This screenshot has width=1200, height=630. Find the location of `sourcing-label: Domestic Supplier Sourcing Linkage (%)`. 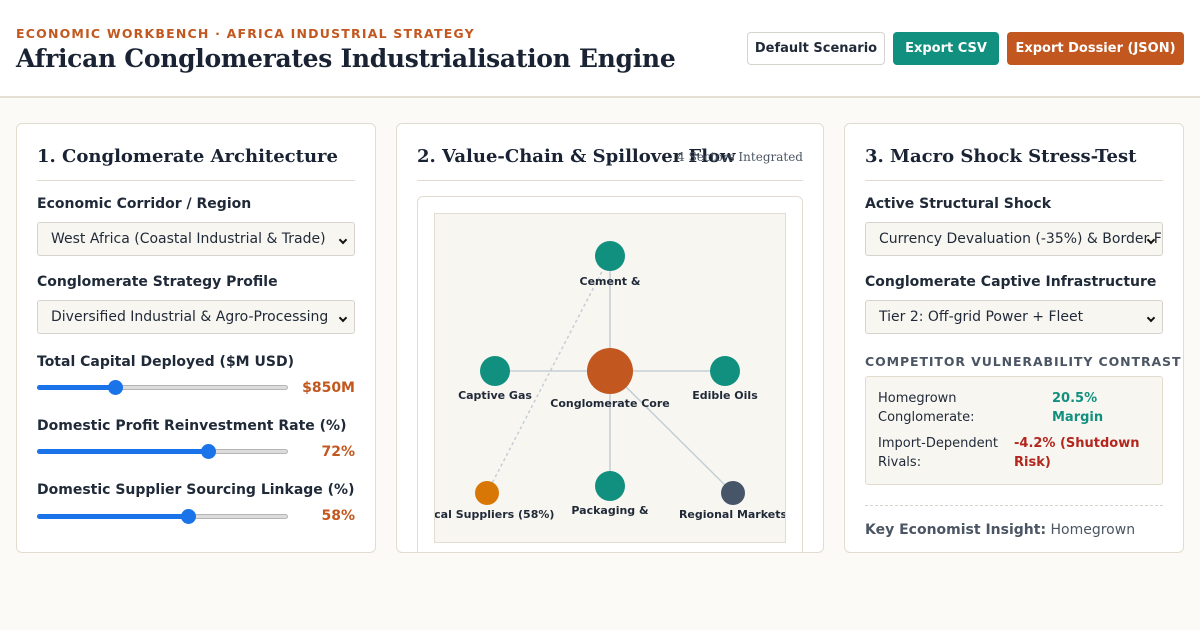

sourcing-label: Domestic Supplier Sourcing Linkage (%) is located at coordinates (196, 490).